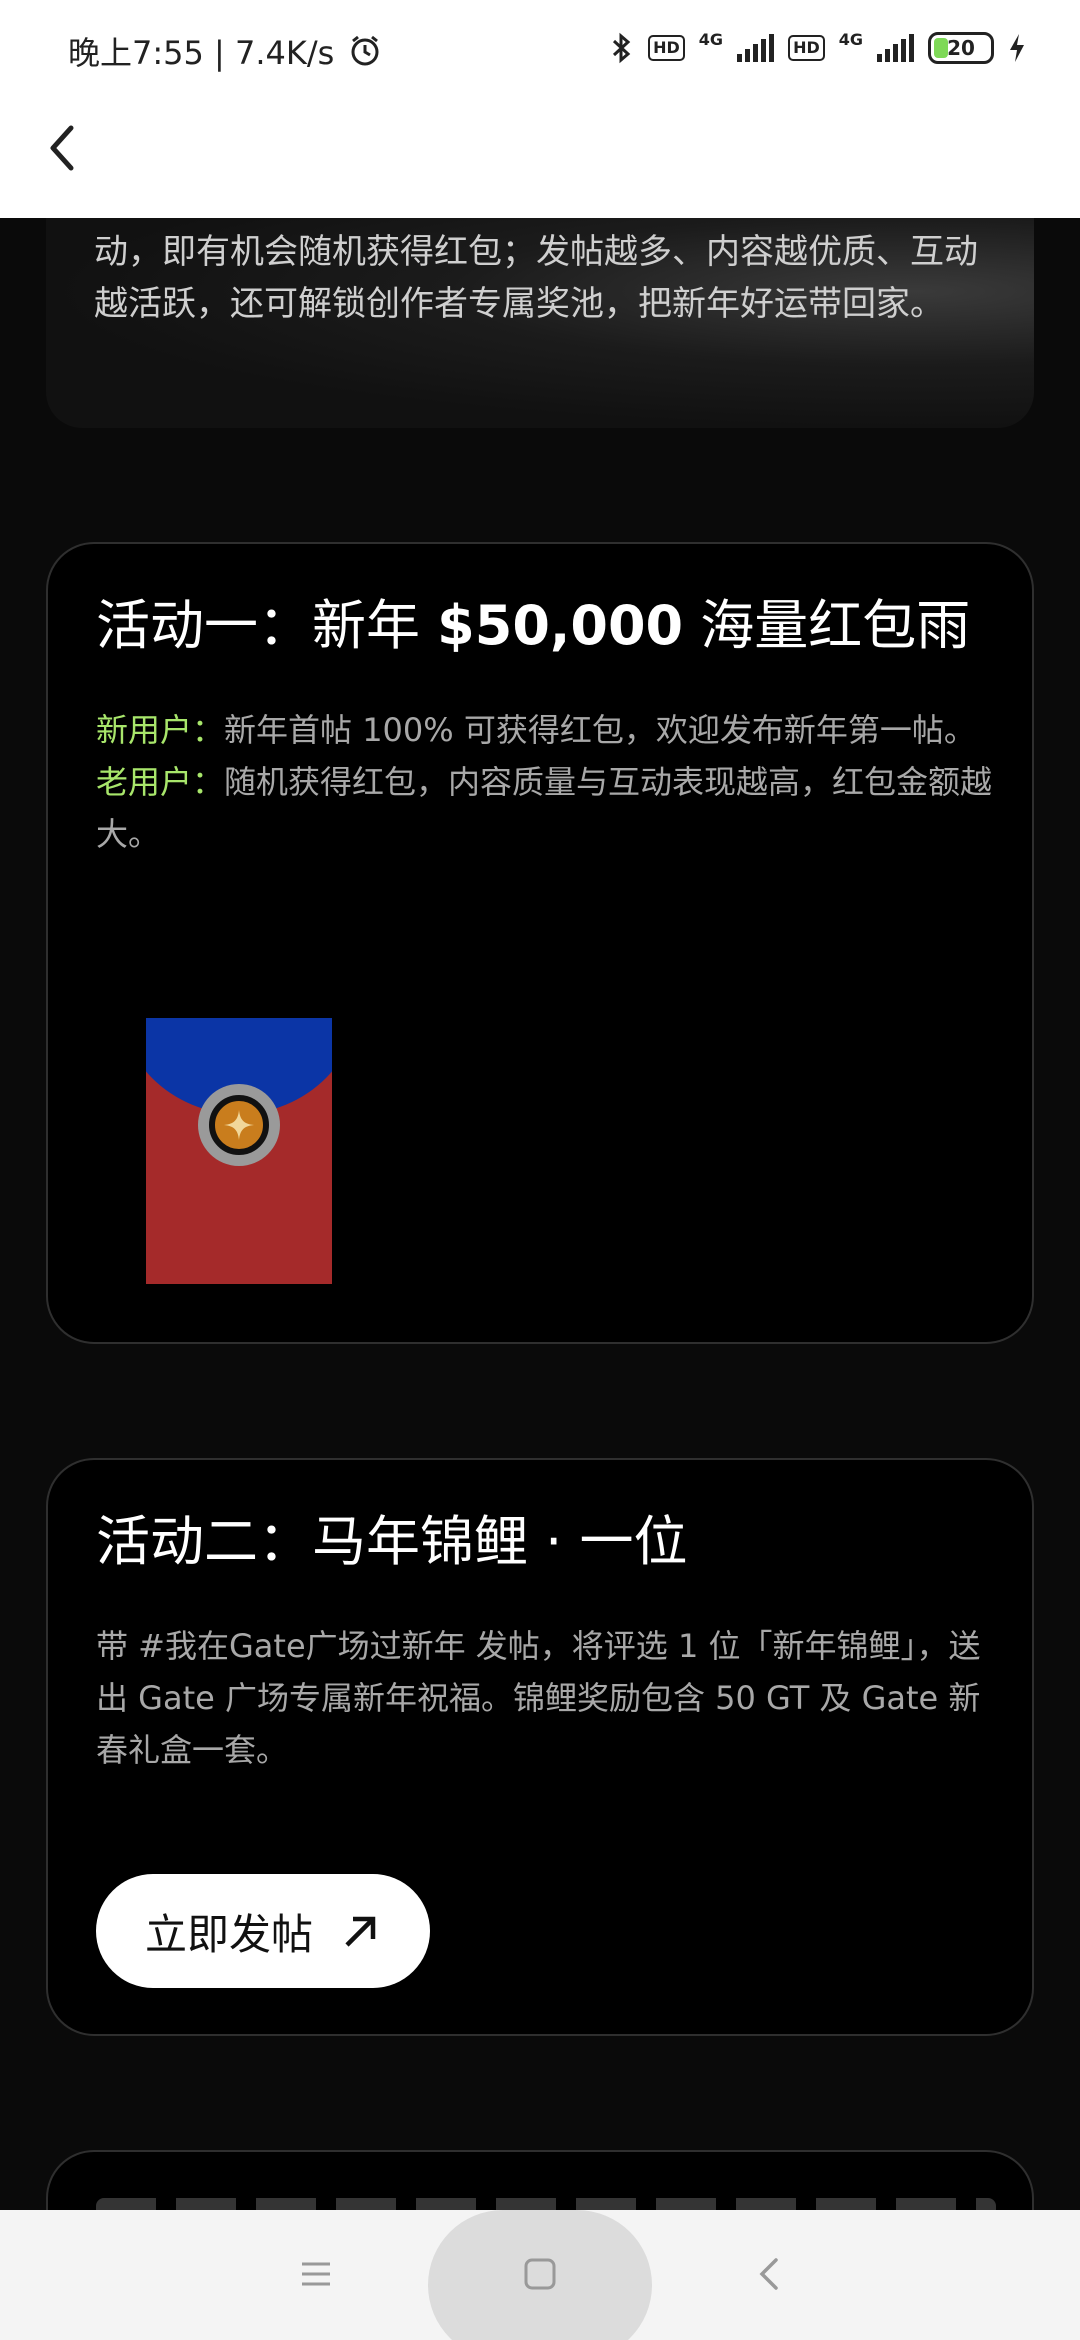 This screenshot has height=2340, width=1080. I want to click on home-square-icon, so click(540, 2274).